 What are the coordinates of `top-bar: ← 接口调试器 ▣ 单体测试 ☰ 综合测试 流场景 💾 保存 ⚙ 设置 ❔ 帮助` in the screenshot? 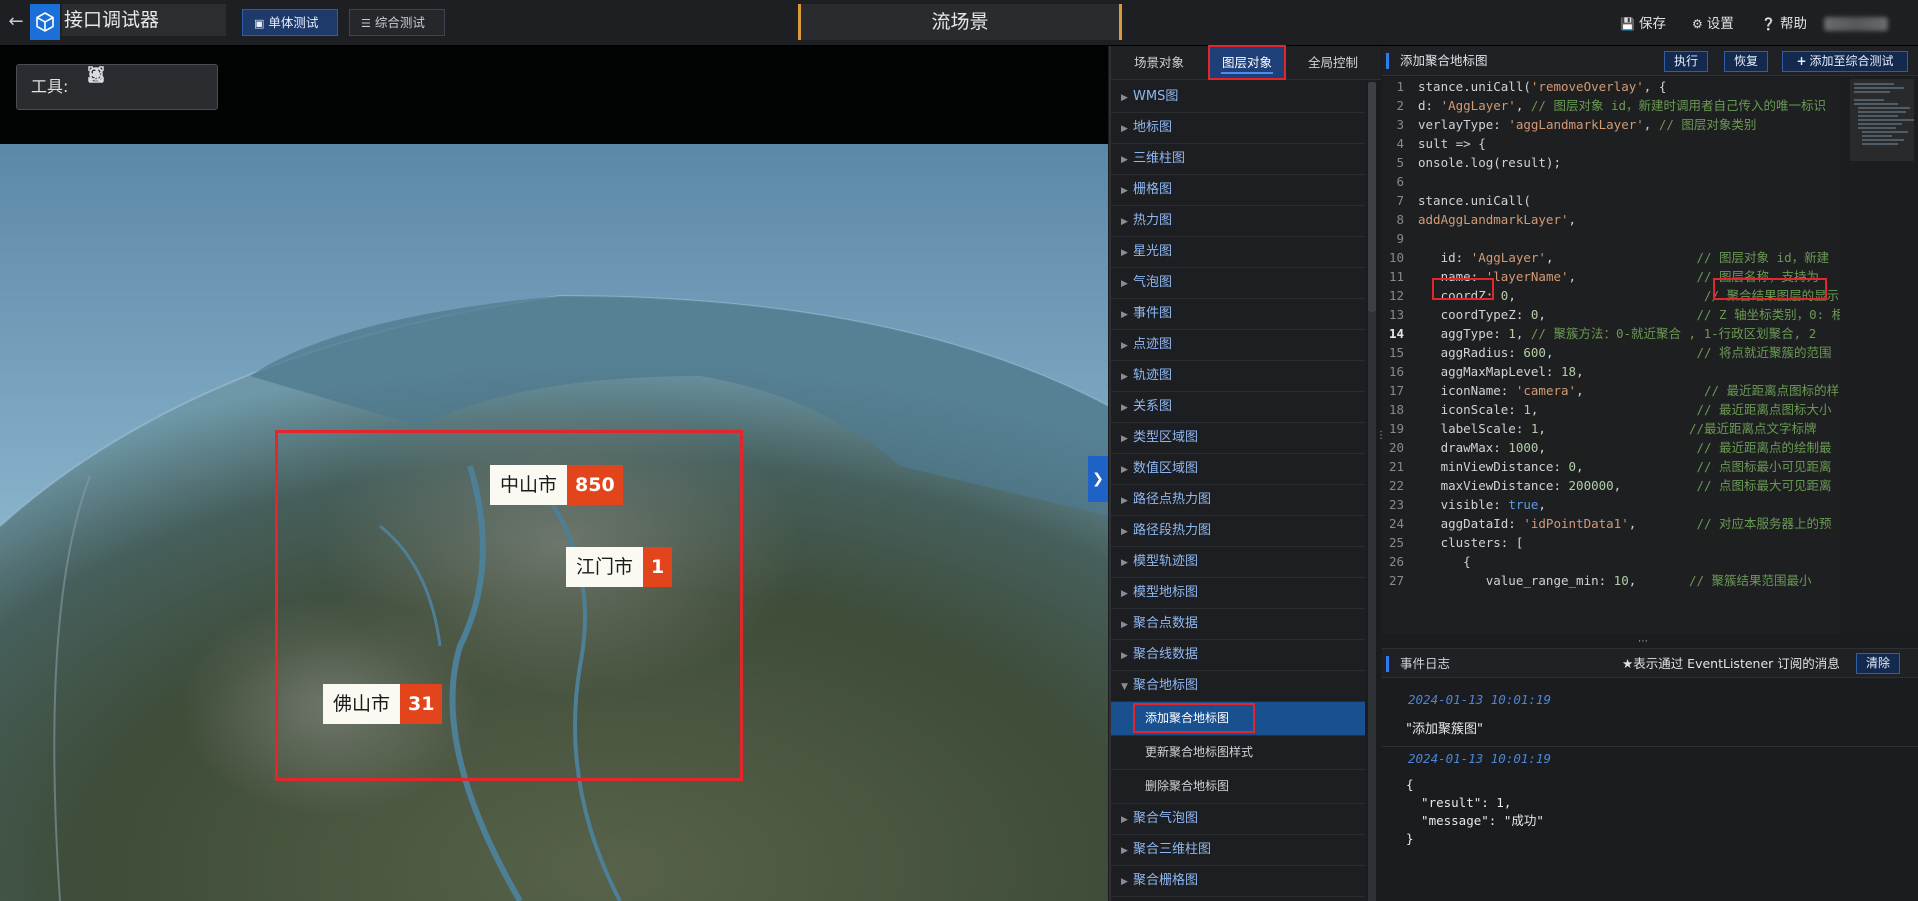 It's located at (959, 23).